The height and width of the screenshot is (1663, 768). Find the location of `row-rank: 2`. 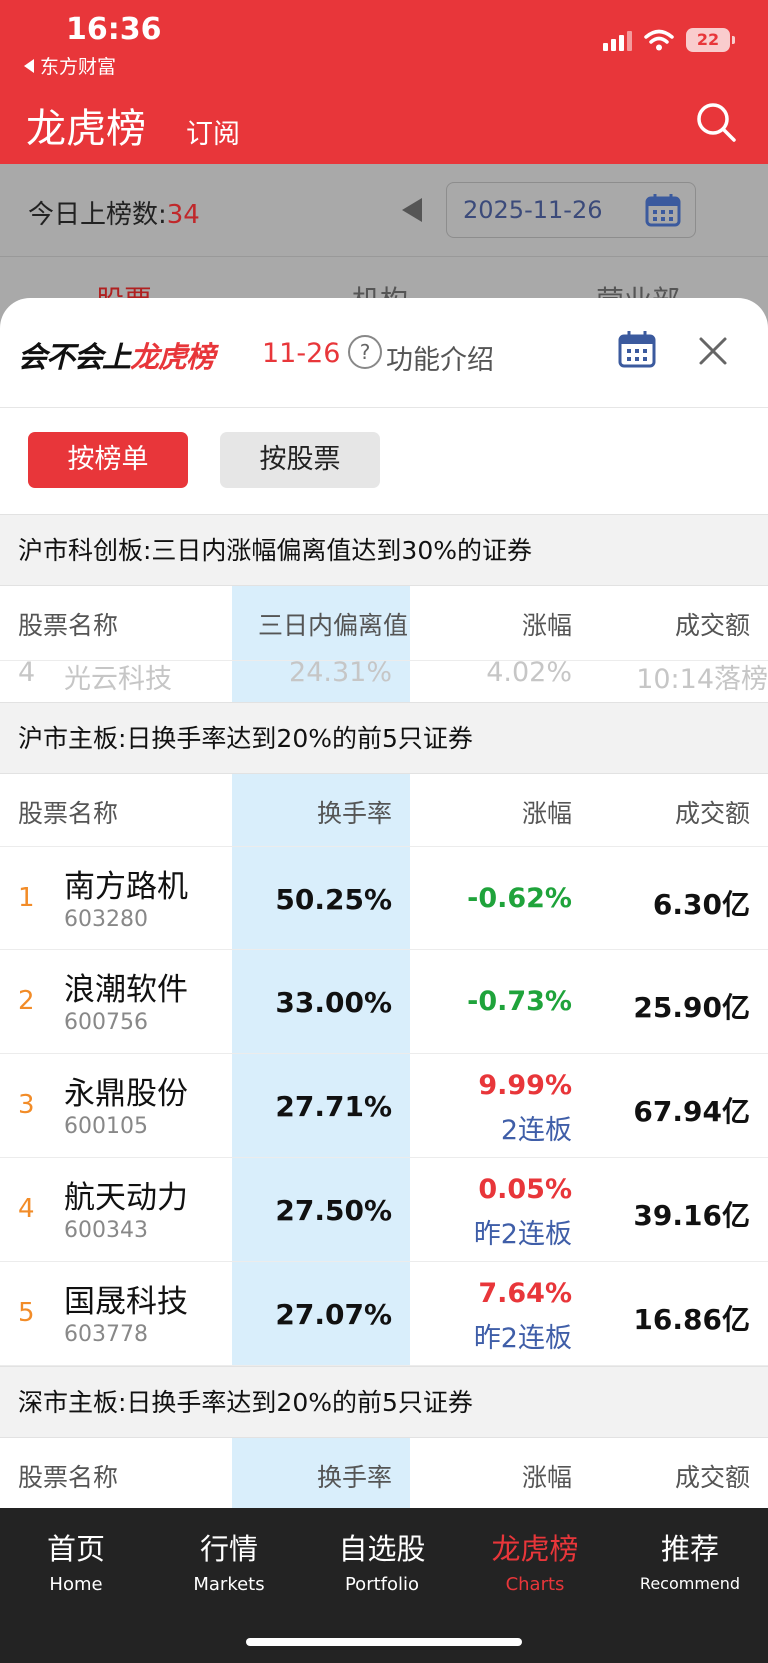

row-rank: 2 is located at coordinates (26, 1001).